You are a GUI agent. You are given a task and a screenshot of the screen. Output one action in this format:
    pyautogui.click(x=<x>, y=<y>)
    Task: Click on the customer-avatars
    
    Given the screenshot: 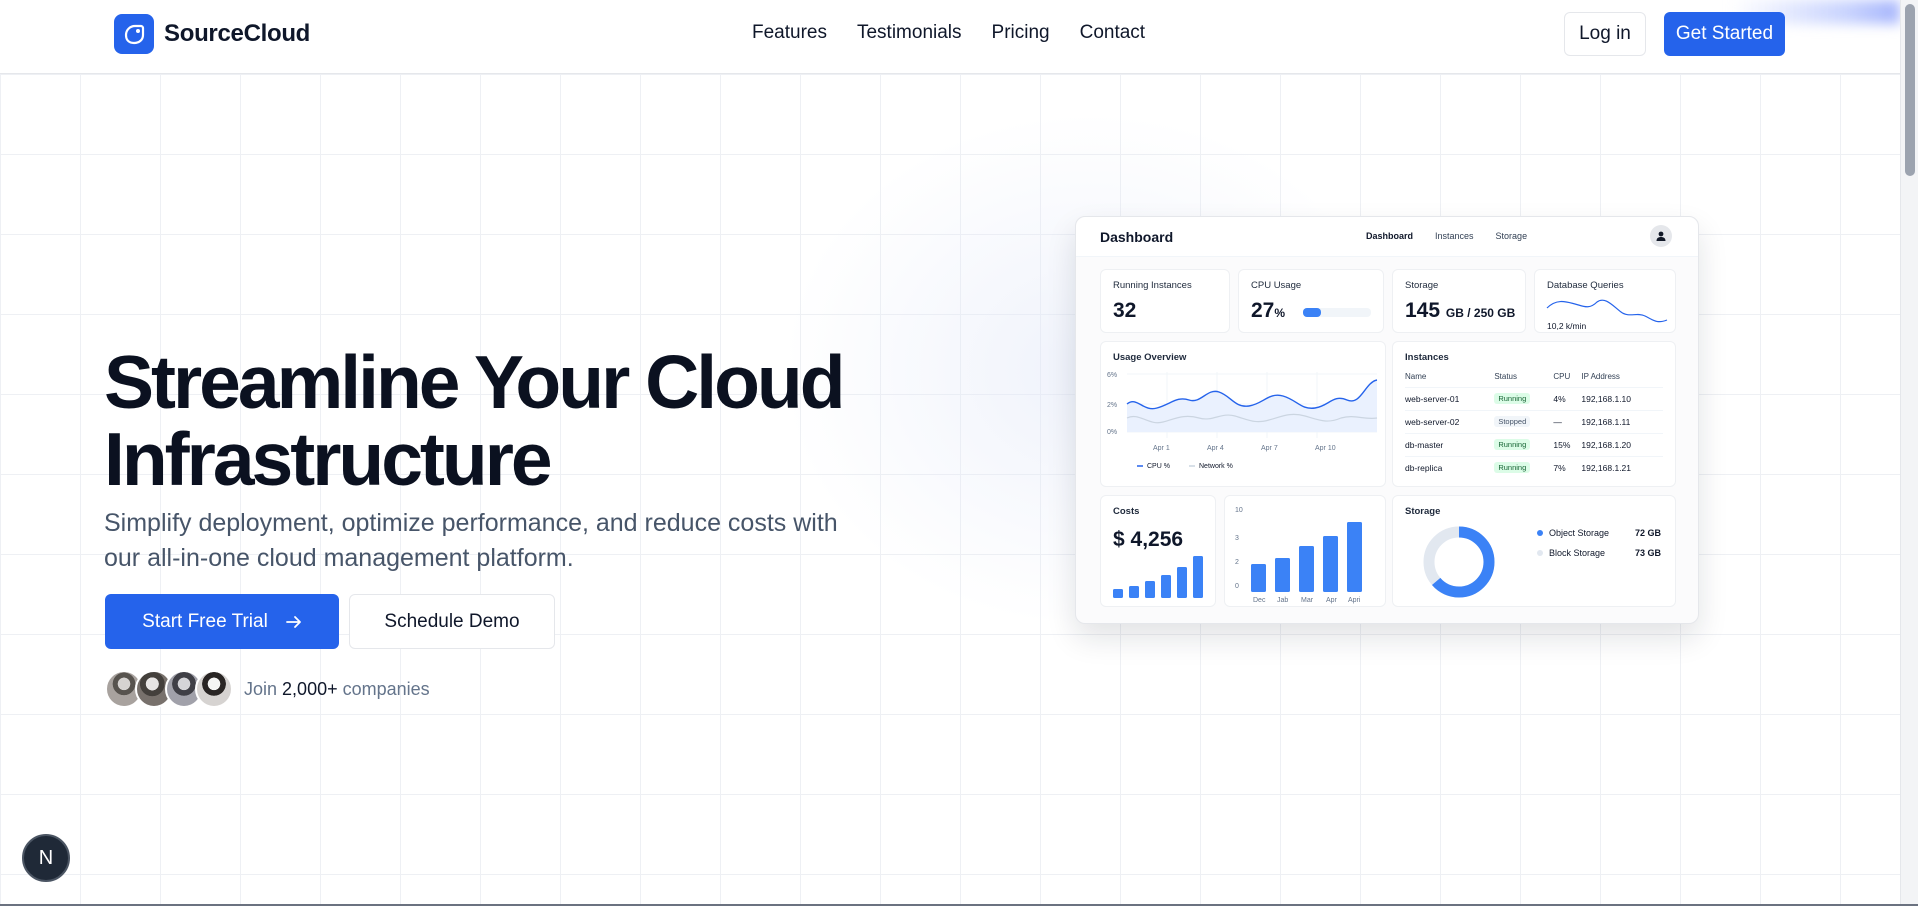 What is the action you would take?
    pyautogui.click(x=169, y=689)
    